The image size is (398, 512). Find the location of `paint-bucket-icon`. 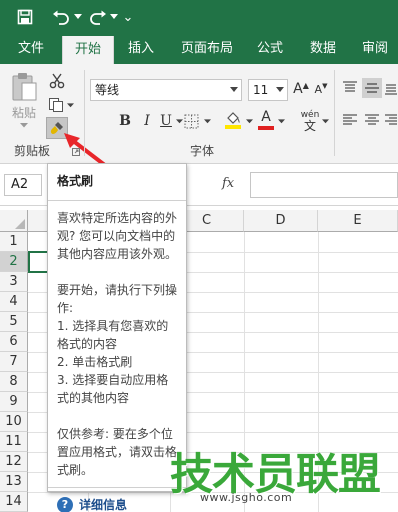

paint-bucket-icon is located at coordinates (233, 120).